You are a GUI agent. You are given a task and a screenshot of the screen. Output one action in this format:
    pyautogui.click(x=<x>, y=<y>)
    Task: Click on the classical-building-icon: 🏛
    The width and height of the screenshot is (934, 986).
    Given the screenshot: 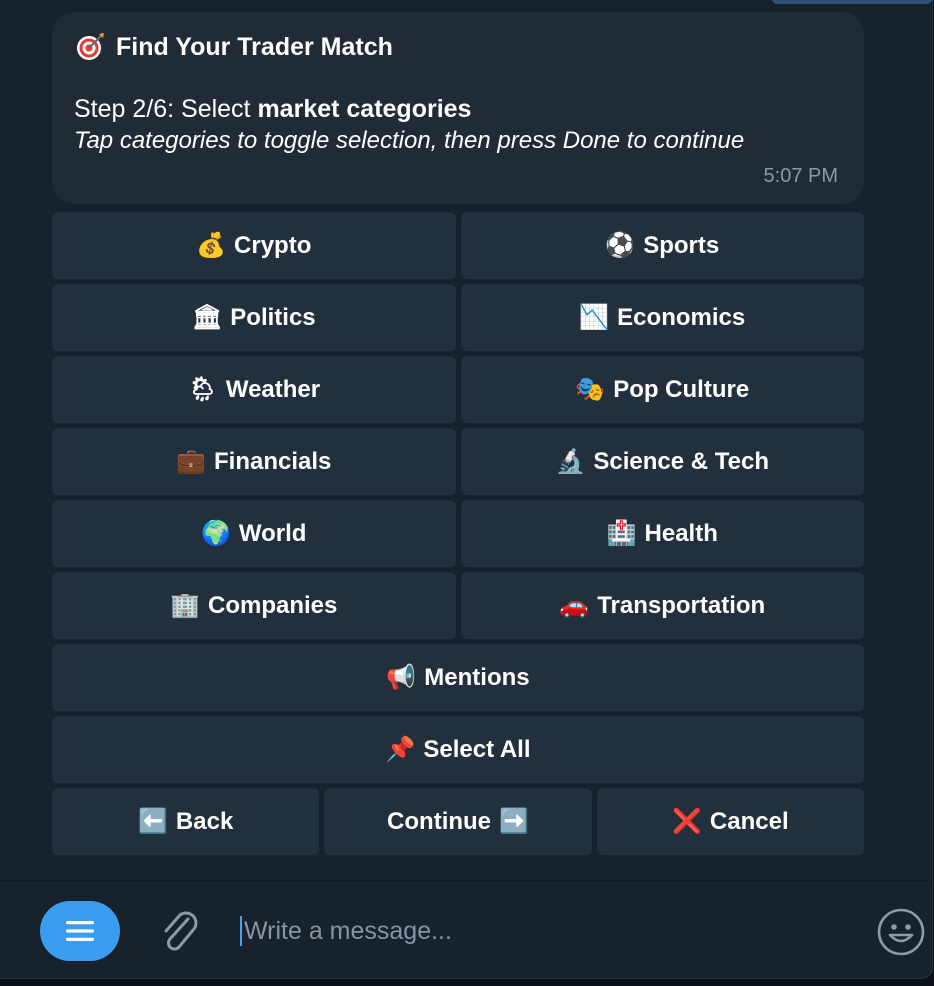 What is the action you would take?
    pyautogui.click(x=207, y=317)
    